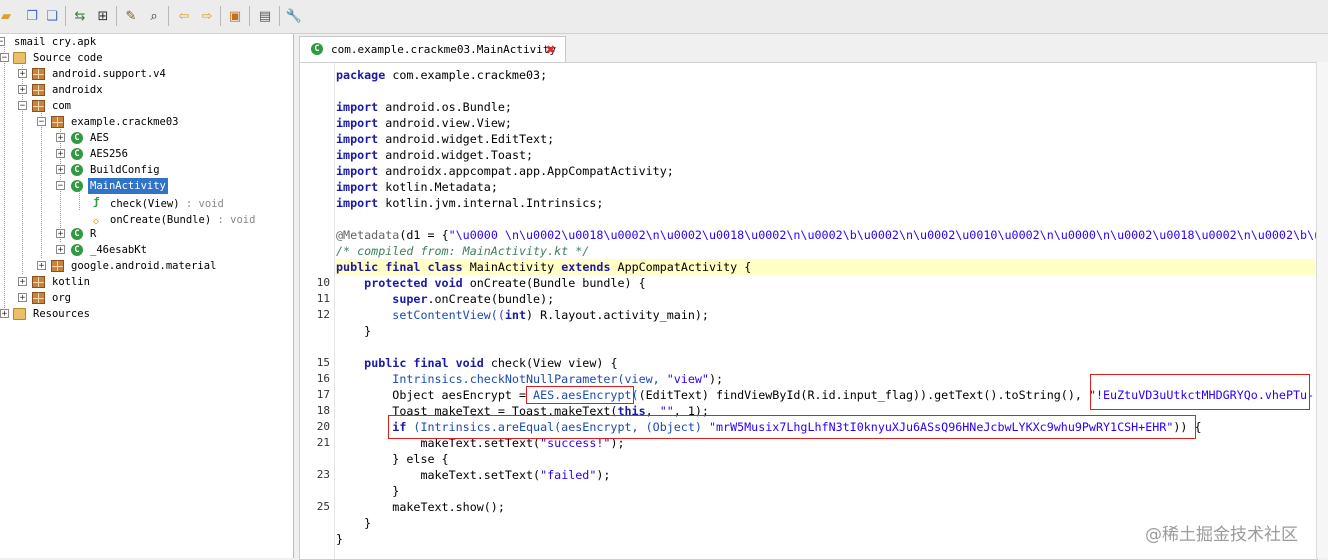 This screenshot has height=560, width=1328. What do you see at coordinates (435, 155) in the screenshot?
I see `code-line: import android.widget.Toast;` at bounding box center [435, 155].